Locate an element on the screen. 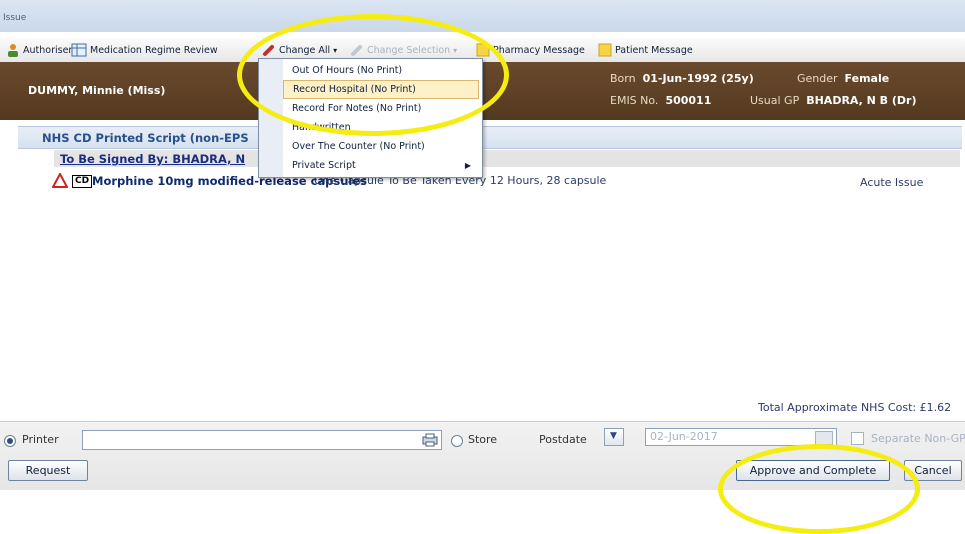 The height and width of the screenshot is (534, 965). authoriser-button: Authoriser is located at coordinates (39, 50).